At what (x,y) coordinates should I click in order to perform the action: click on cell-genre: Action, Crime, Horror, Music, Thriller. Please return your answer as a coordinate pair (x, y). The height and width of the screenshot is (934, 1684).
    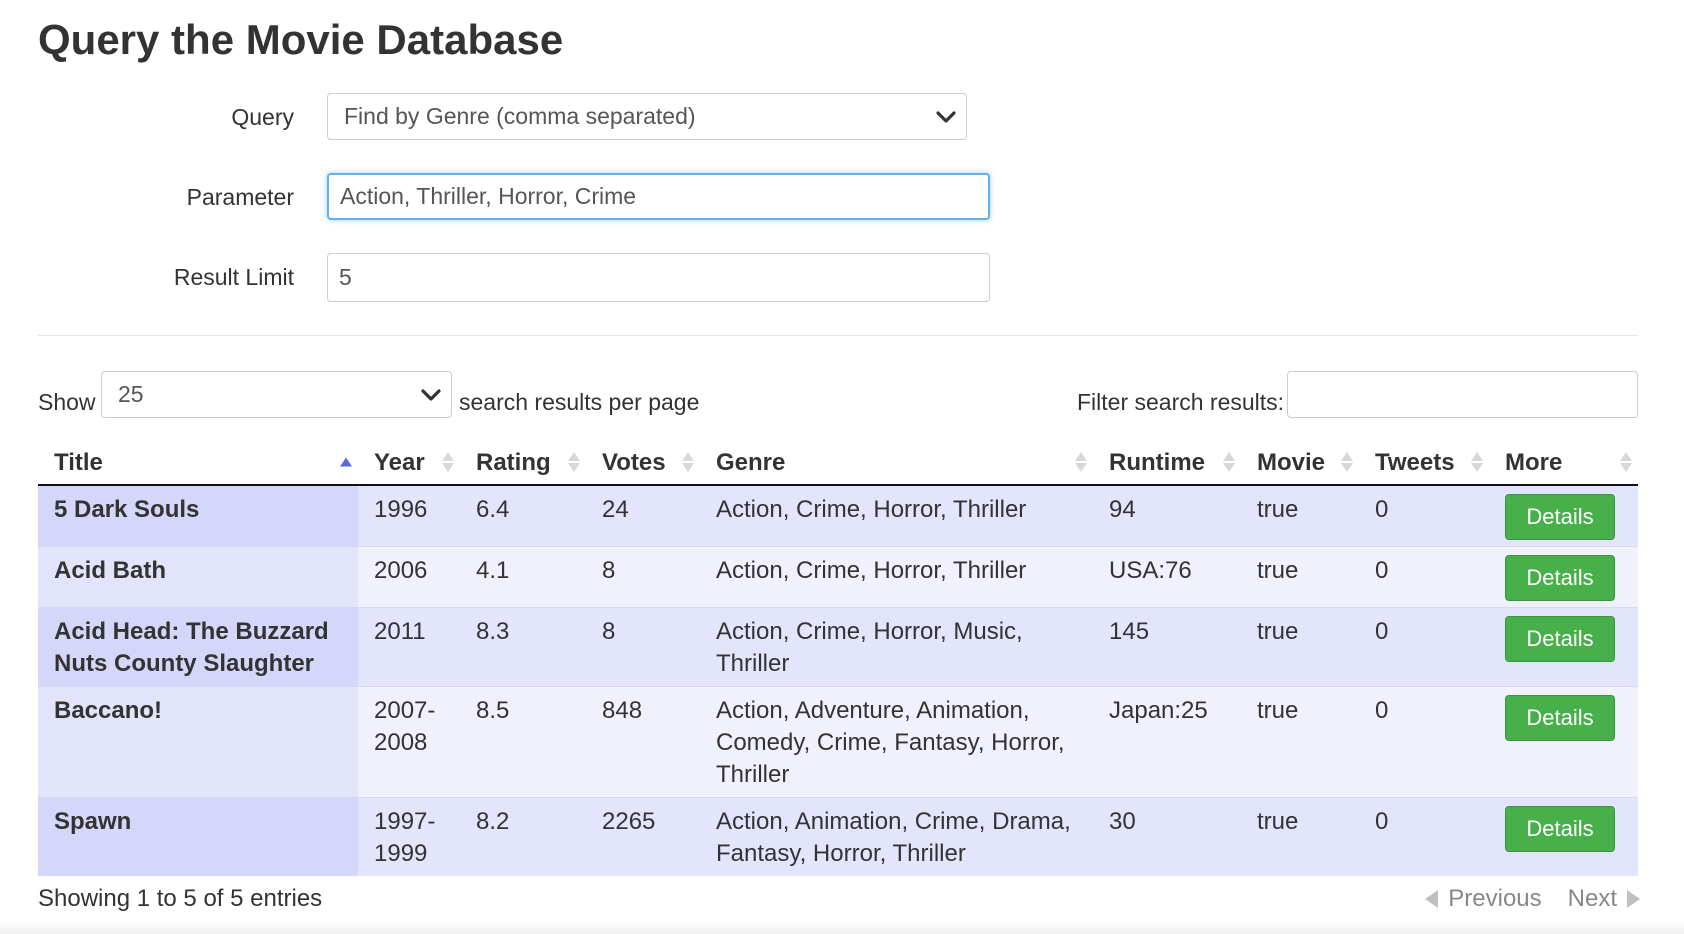
    Looking at the image, I should click on (896, 647).